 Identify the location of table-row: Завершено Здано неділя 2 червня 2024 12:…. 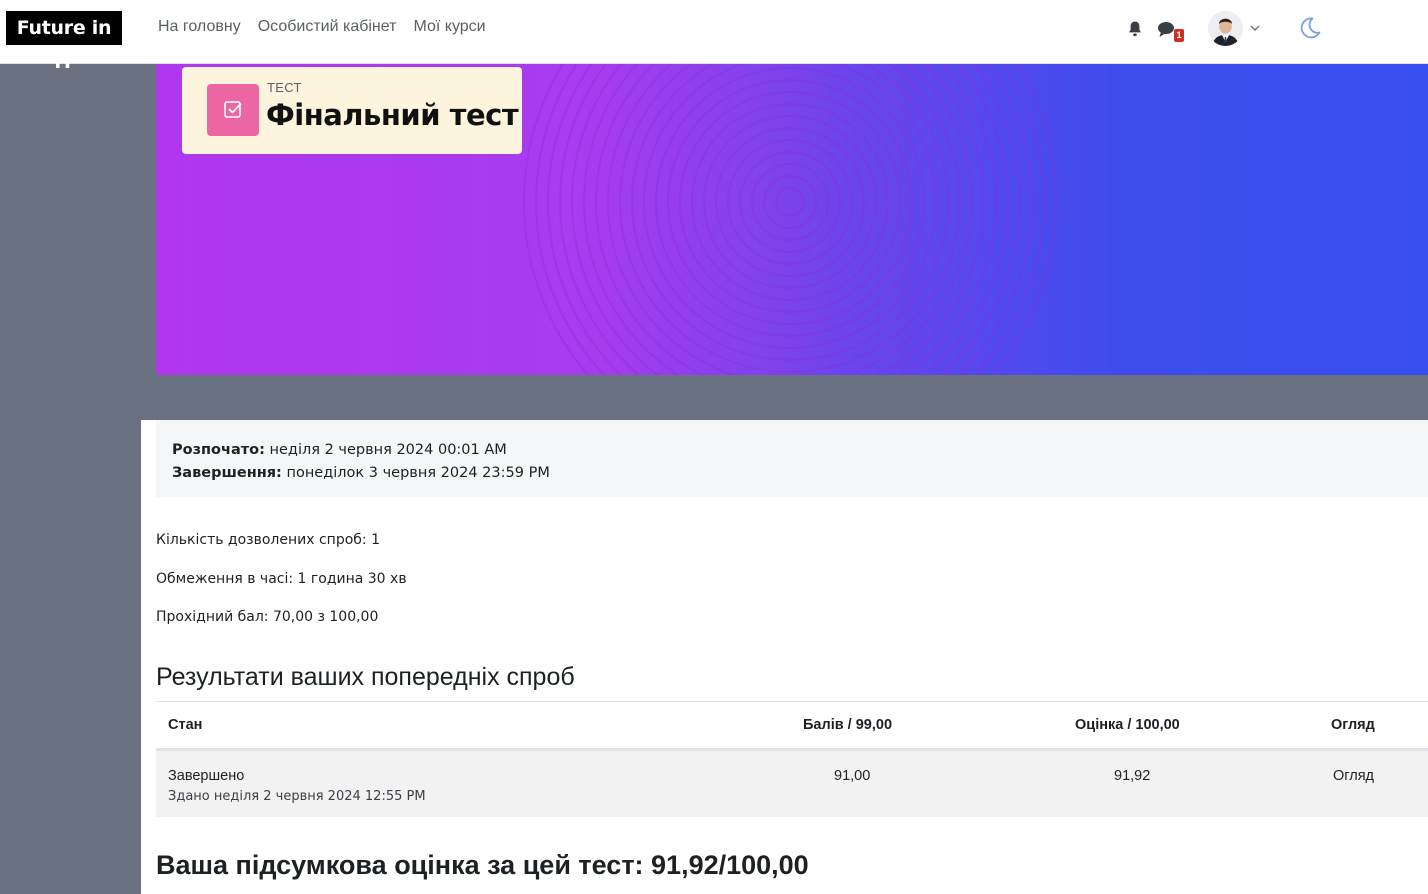
(792, 784).